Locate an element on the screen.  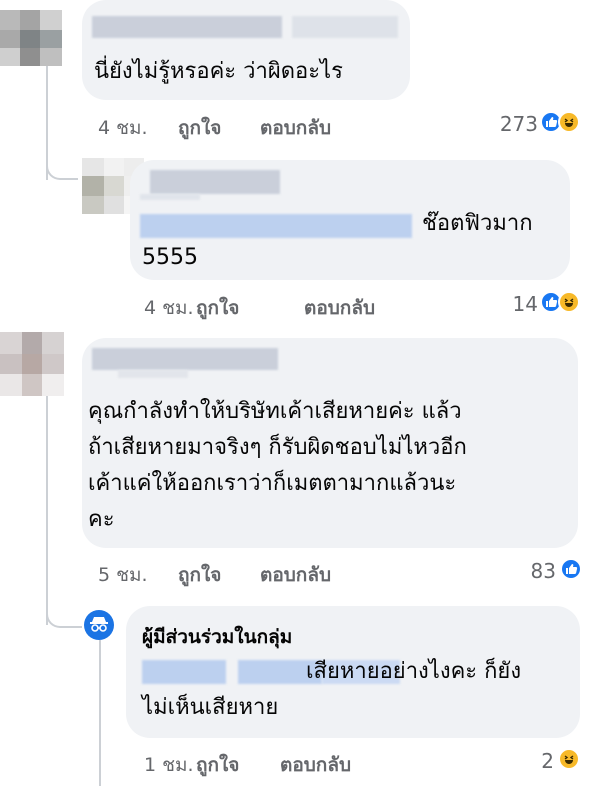
comment-time: 5 ชม. is located at coordinates (123, 575).